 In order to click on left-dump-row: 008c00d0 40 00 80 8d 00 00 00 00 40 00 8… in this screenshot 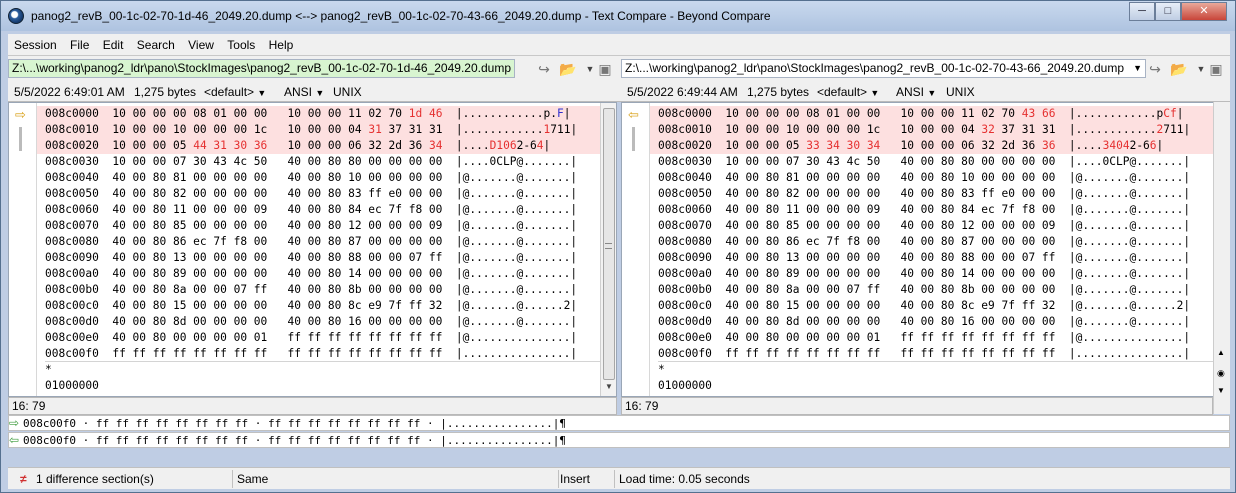, I will do `click(322, 322)`.